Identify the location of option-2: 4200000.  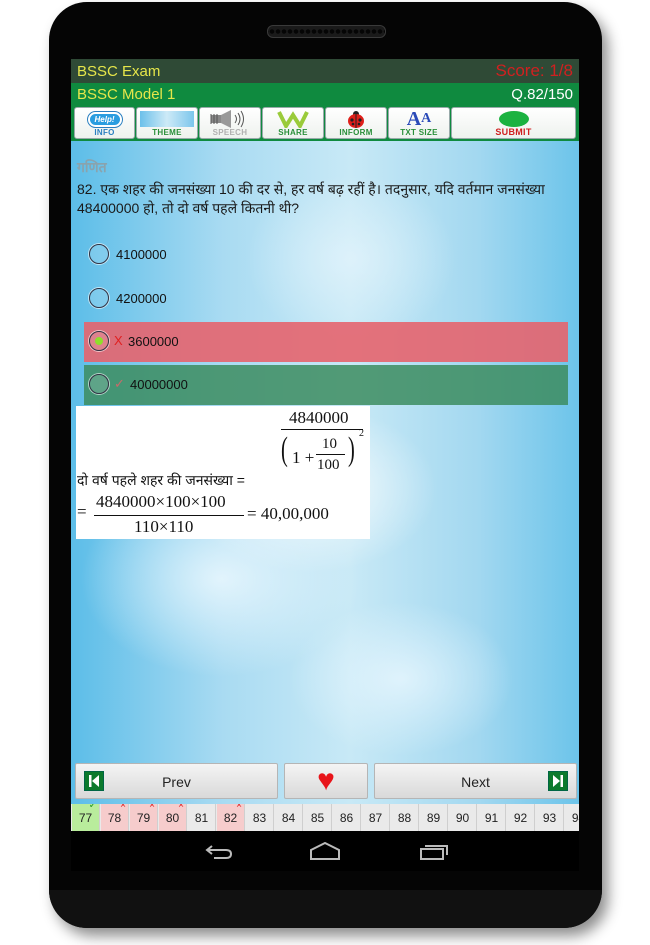
(326, 299).